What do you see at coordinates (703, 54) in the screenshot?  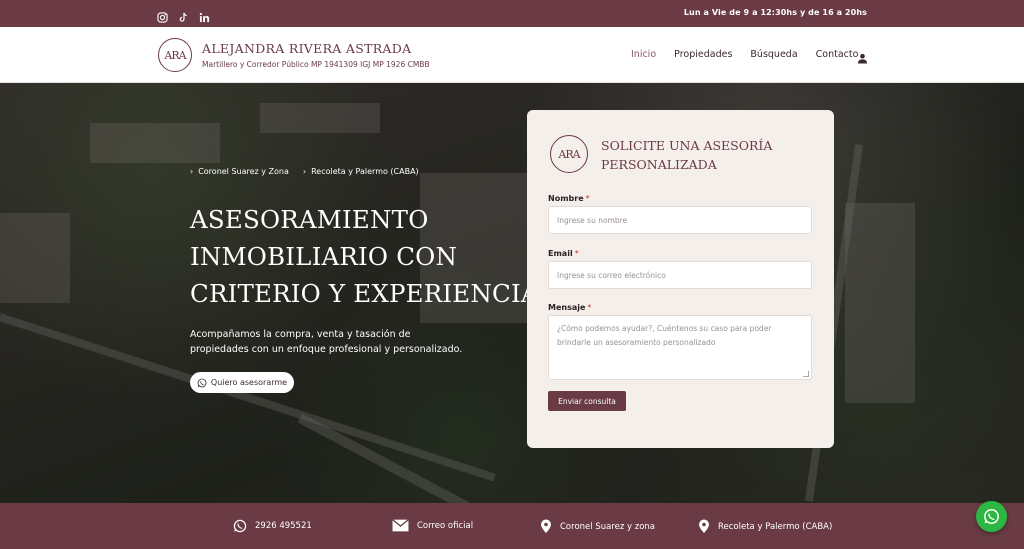 I see `nav-propiedades: Propiedades` at bounding box center [703, 54].